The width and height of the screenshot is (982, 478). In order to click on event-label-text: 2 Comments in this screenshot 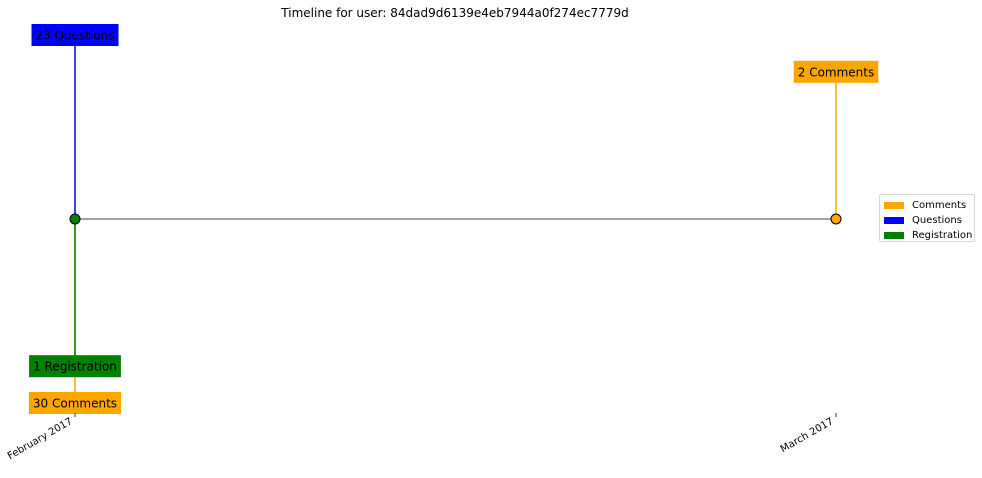, I will do `click(836, 72)`.